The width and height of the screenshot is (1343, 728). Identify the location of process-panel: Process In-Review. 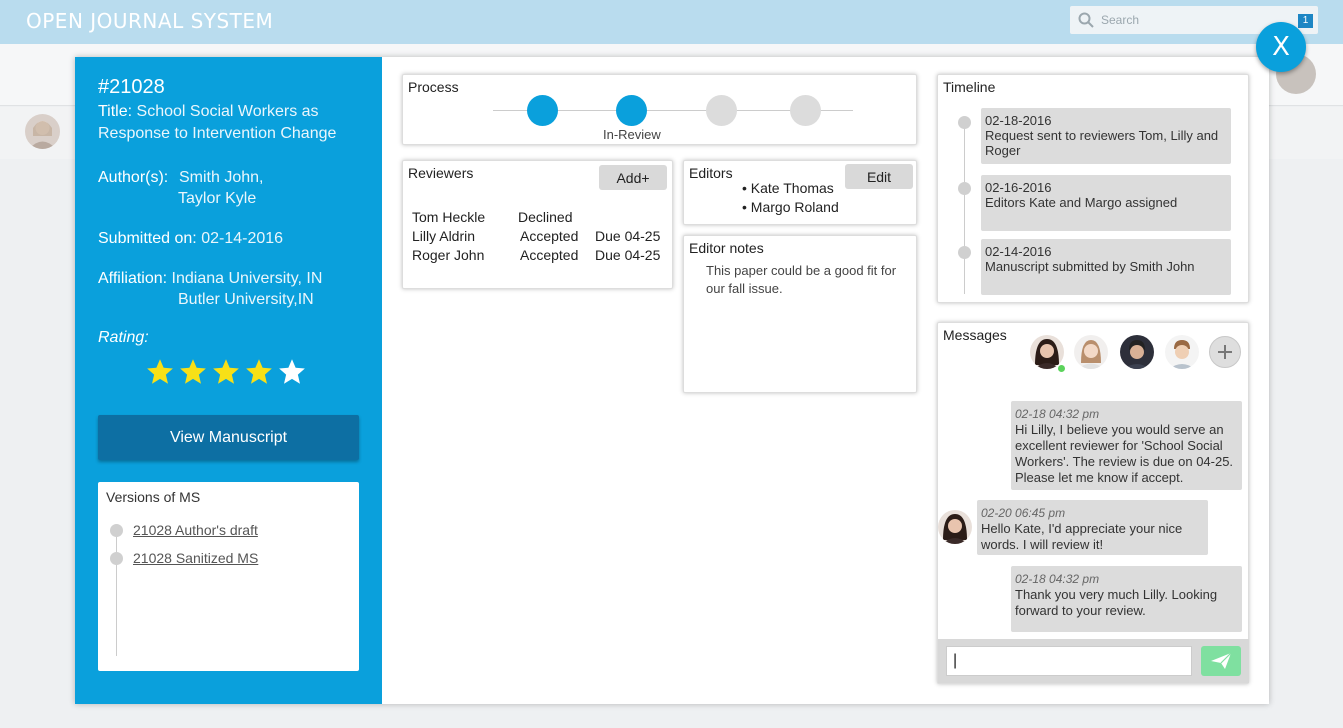
(659, 109).